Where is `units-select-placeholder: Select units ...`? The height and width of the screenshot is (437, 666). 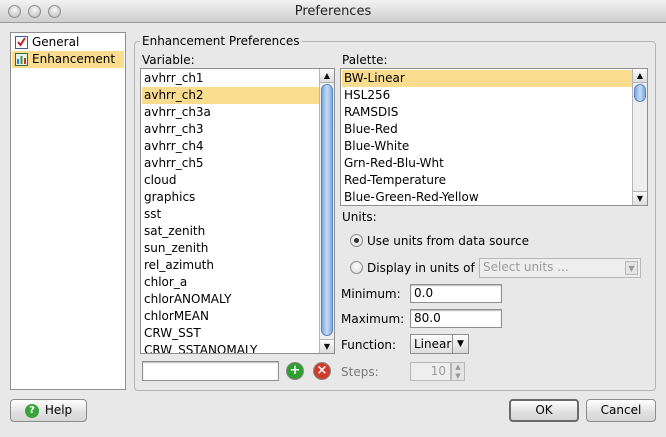 units-select-placeholder: Select units ... is located at coordinates (526, 267).